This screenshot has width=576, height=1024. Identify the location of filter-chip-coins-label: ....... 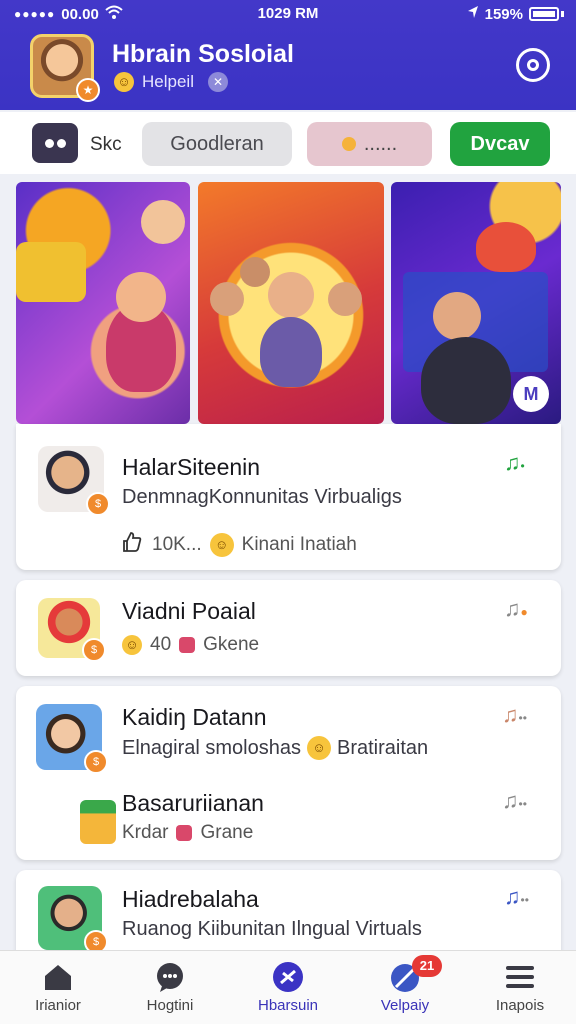
(380, 143).